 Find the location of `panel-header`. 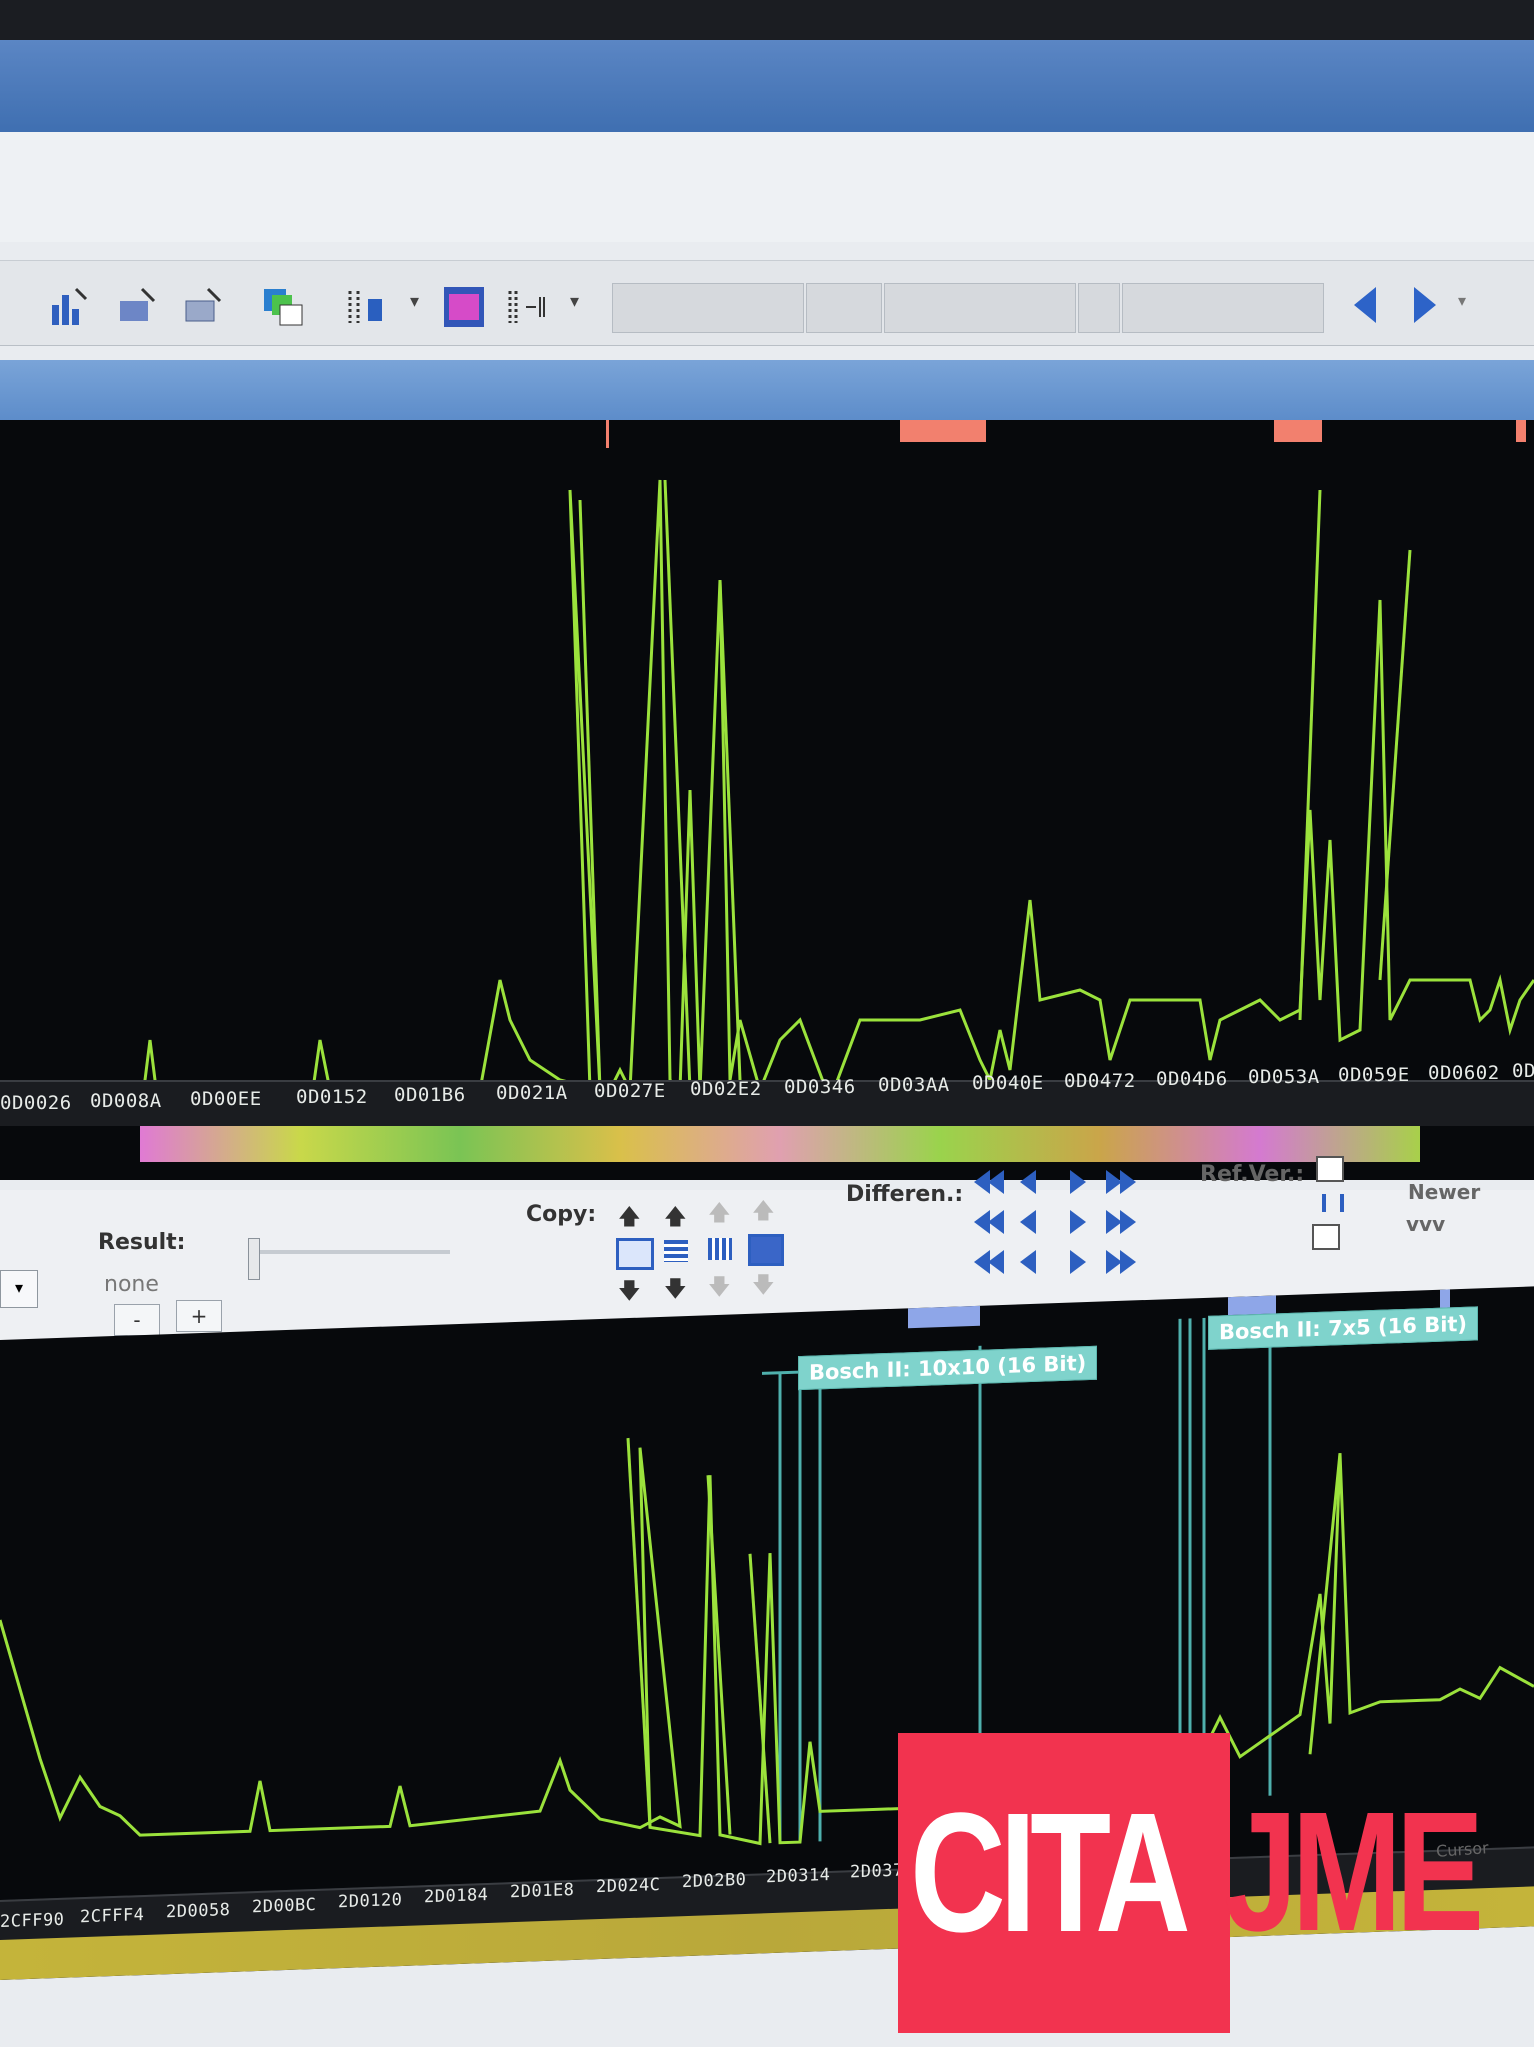

panel-header is located at coordinates (767, 392).